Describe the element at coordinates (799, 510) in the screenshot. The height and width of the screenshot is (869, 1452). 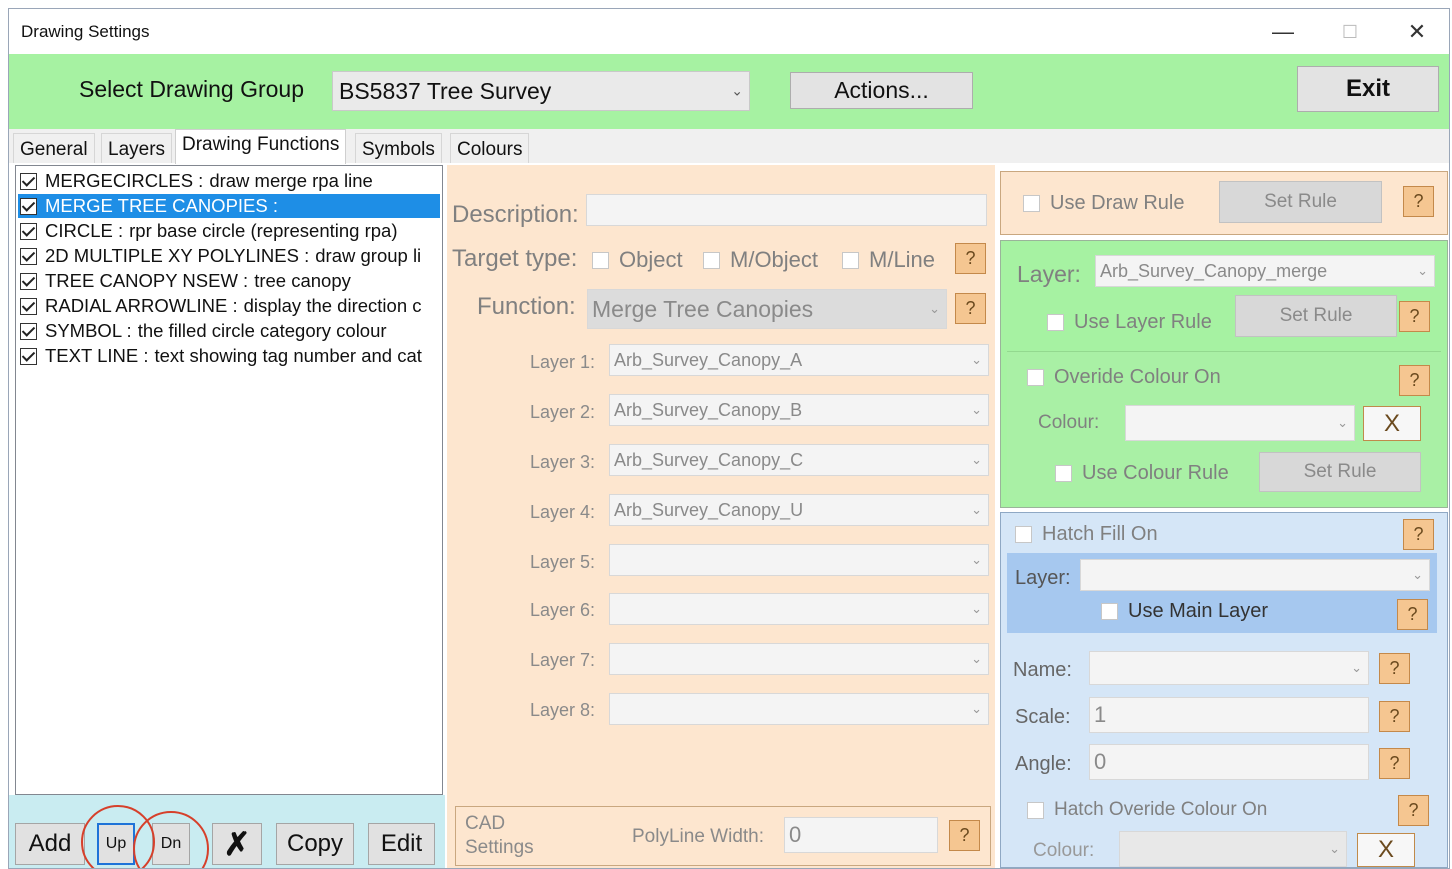
I see `layer-4-select: Arb_Survey_Canopy_U ⌄` at that location.